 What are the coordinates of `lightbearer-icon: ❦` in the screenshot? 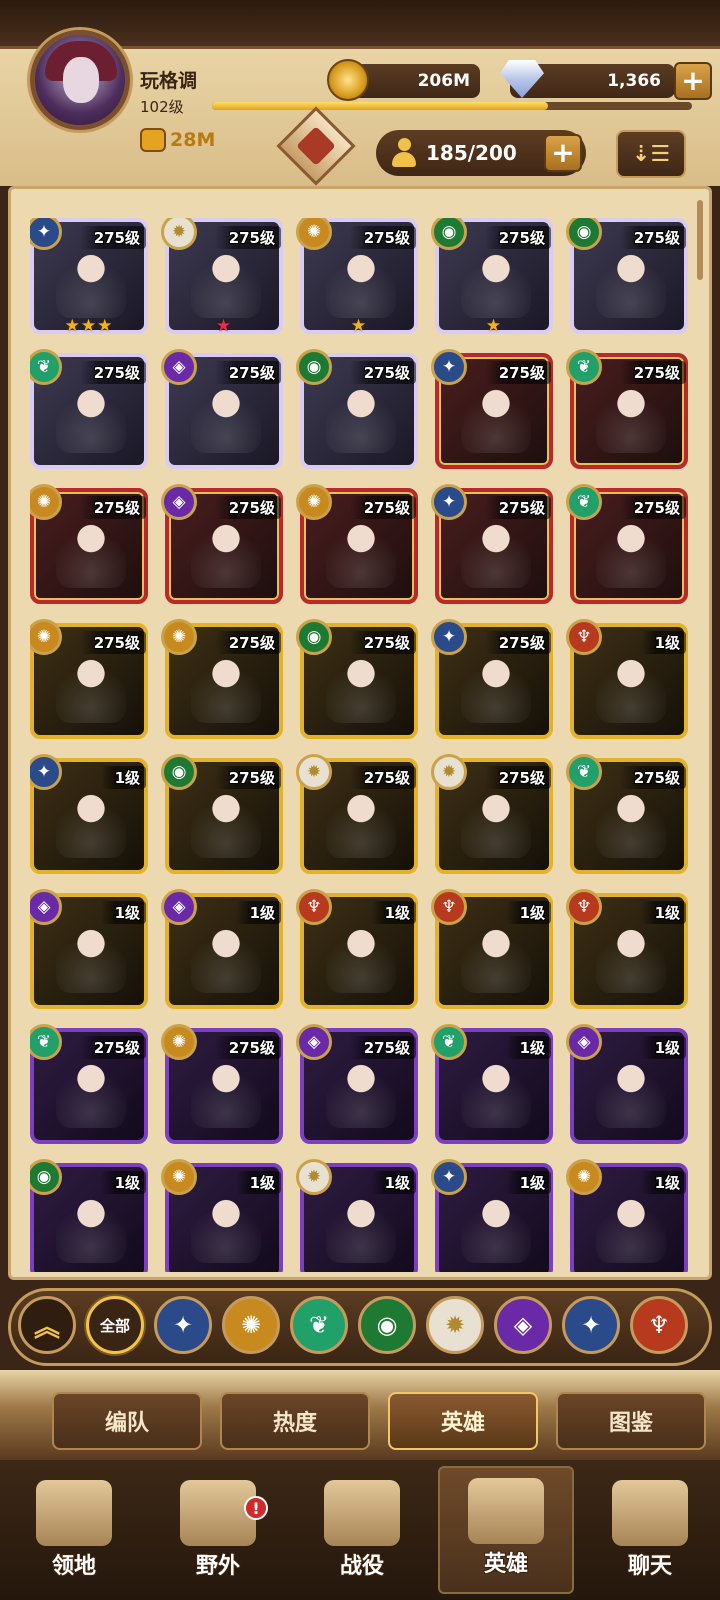 It's located at (319, 1325).